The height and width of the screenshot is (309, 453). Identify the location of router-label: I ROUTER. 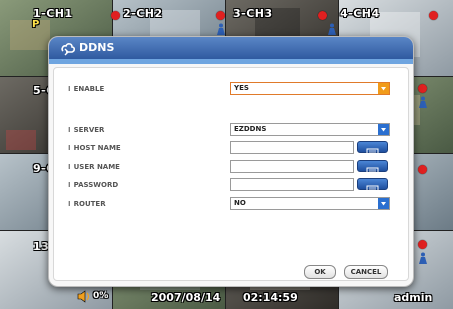
(87, 204).